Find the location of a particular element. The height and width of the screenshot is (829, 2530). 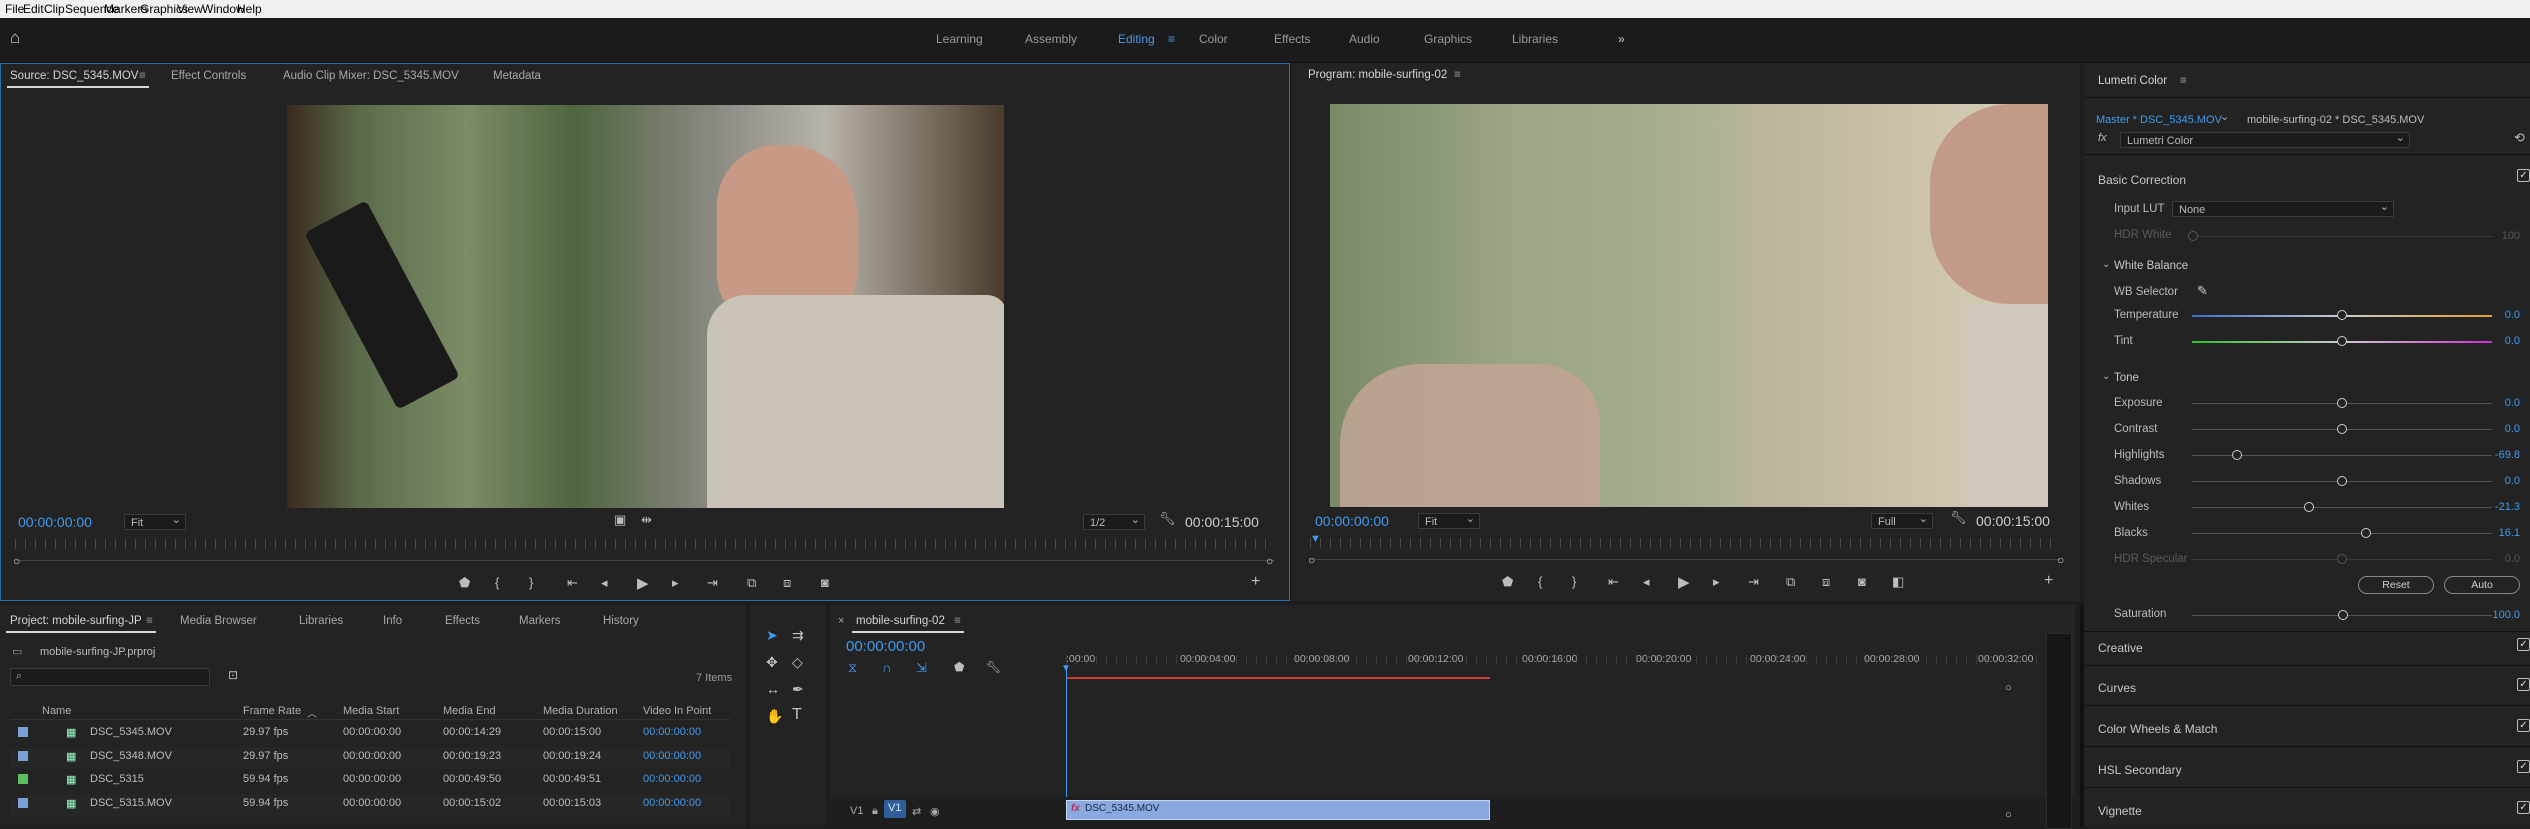

insert-overwrite-icon: ⇲ is located at coordinates (921, 668).